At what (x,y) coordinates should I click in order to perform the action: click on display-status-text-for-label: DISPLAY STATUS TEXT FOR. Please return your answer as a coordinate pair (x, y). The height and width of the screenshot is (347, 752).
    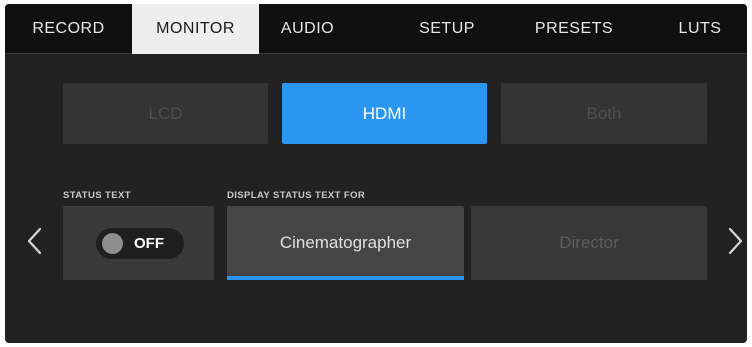
    Looking at the image, I should click on (296, 195).